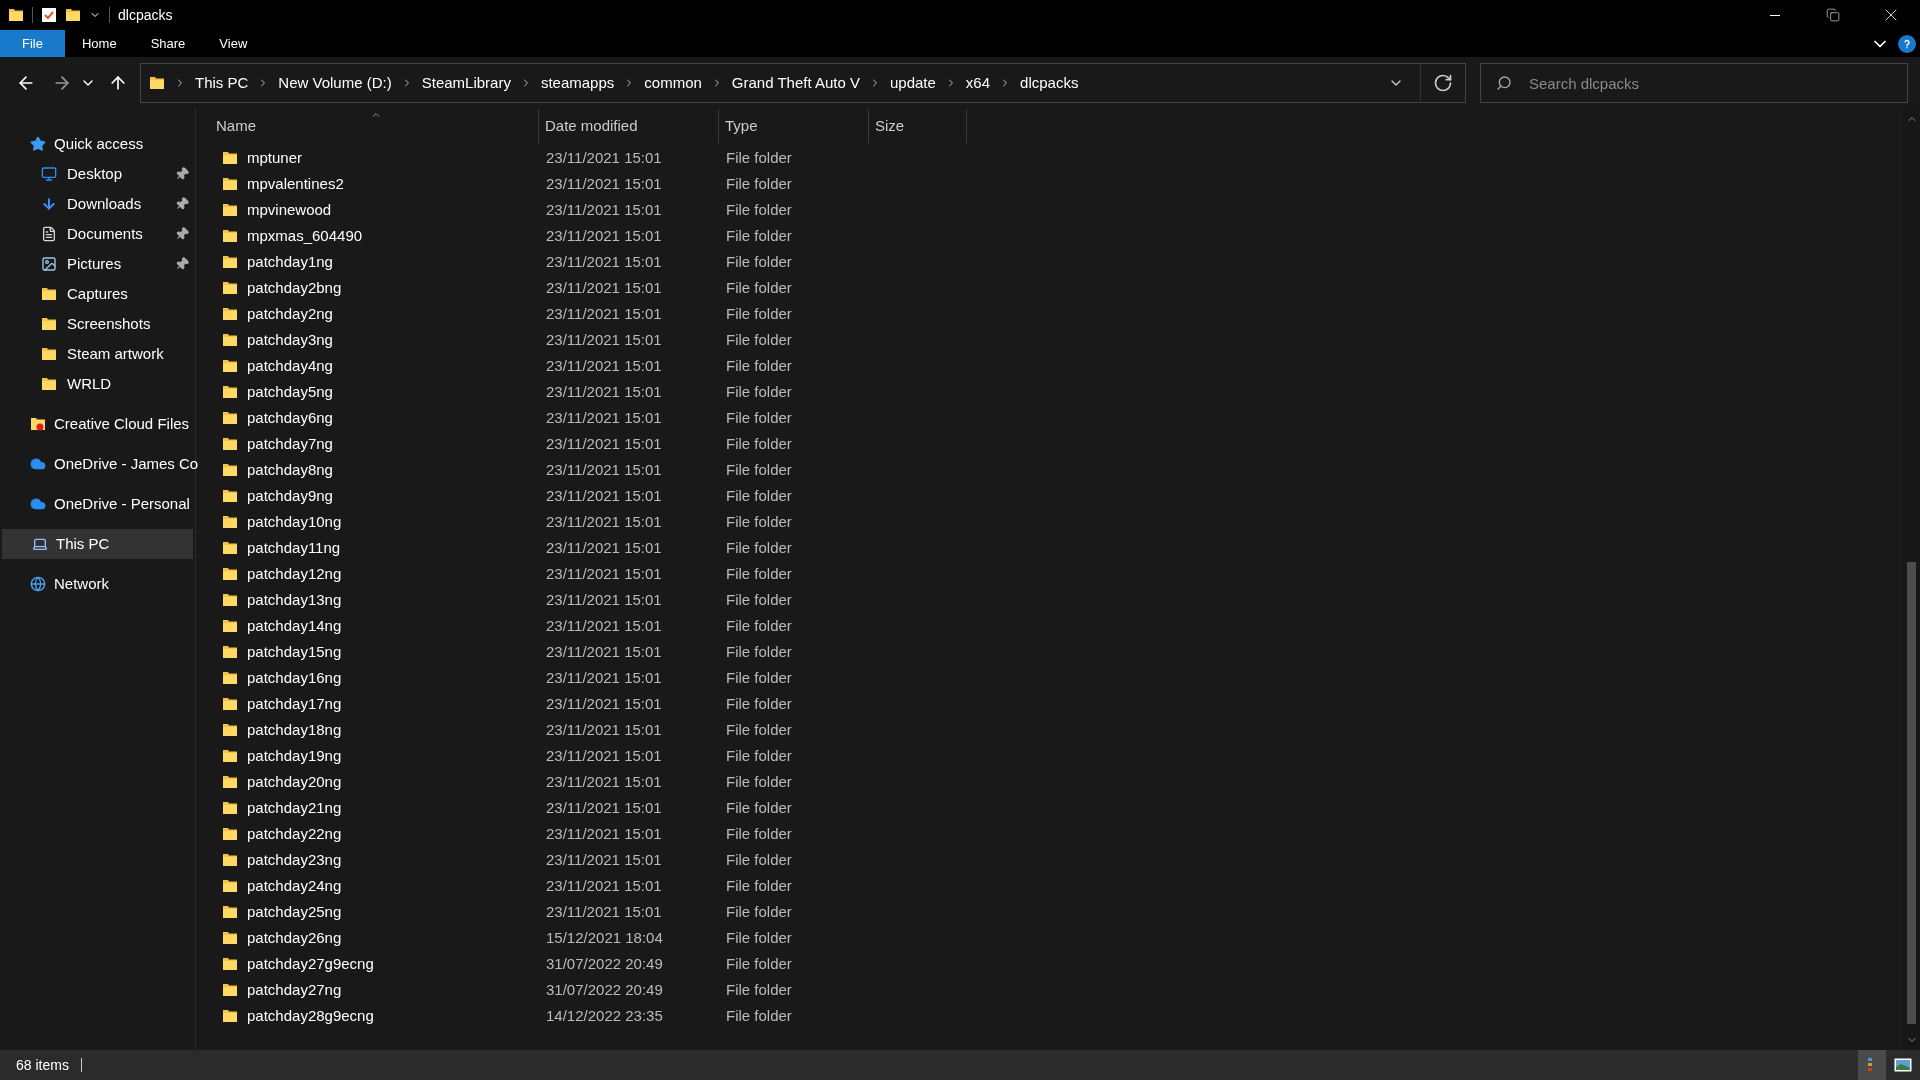  I want to click on scrollbar-thumb, so click(1911, 793).